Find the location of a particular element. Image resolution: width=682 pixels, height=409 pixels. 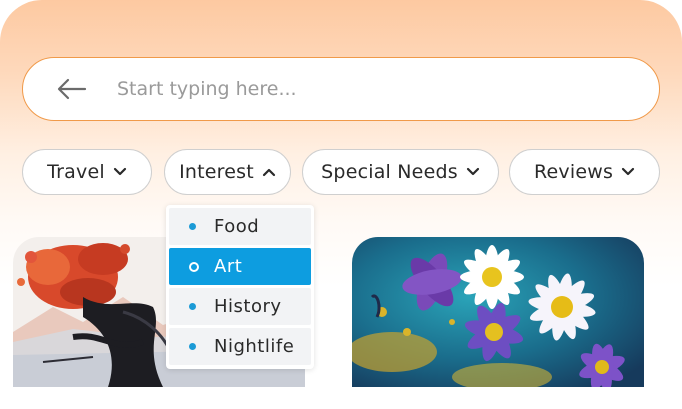

filter-label: Reviews is located at coordinates (573, 172).